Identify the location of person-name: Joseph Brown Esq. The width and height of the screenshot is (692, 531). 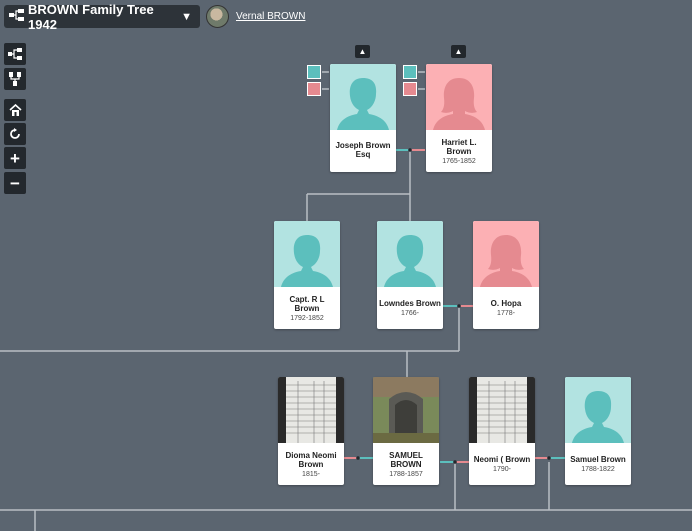
(363, 150).